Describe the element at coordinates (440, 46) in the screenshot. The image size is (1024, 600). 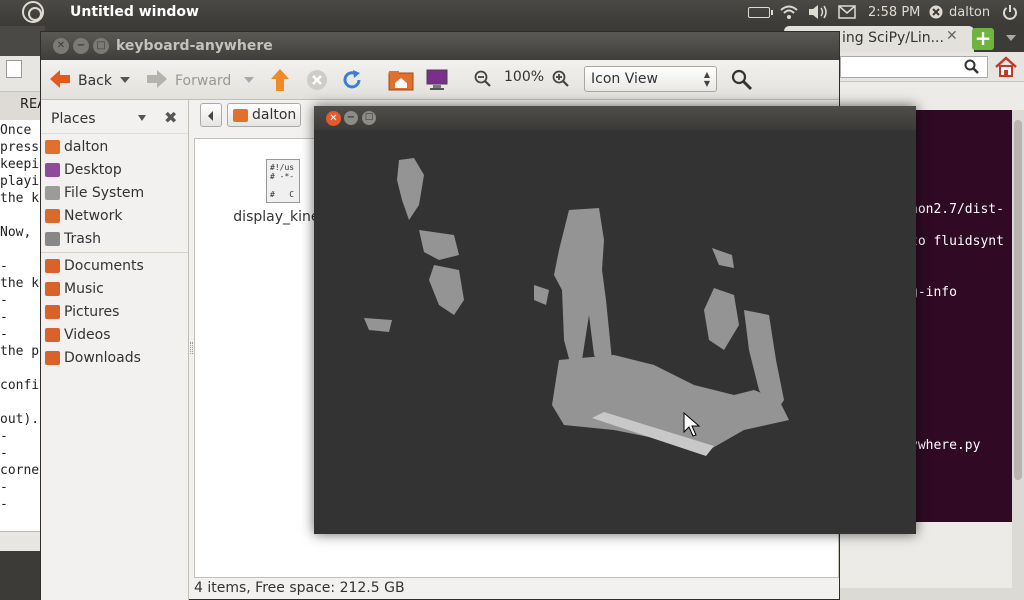
I see `file-manager-titlebar: ✕ − □ keyboard-anywhere` at that location.